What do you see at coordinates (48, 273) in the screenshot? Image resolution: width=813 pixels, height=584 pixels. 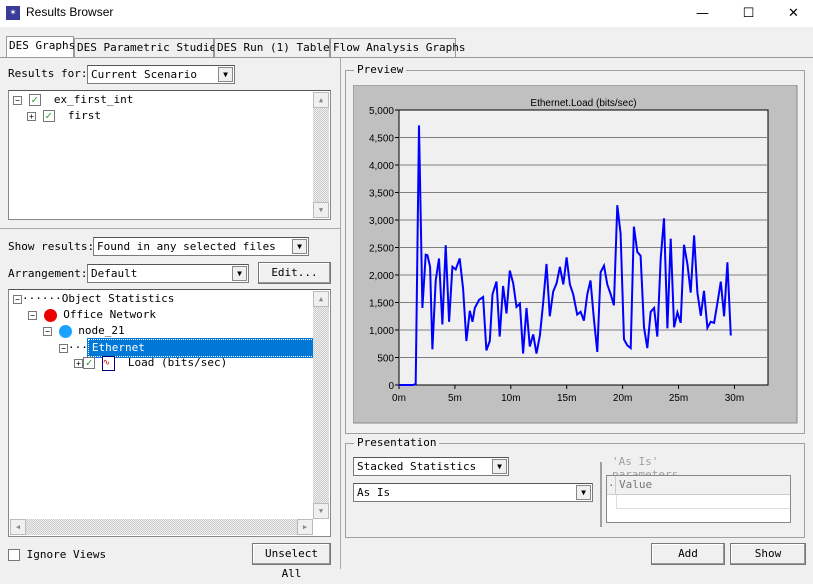 I see `arrangement-label: Arrangement:` at bounding box center [48, 273].